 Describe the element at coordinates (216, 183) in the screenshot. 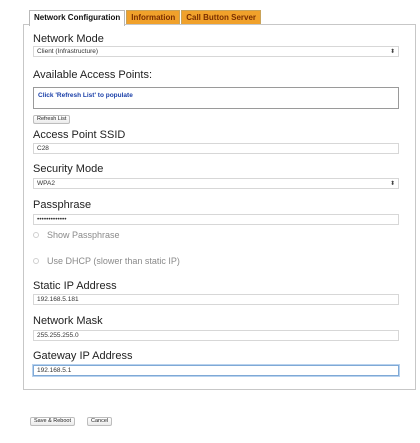

I see `security-mode-select: WPA2 ⬍` at that location.